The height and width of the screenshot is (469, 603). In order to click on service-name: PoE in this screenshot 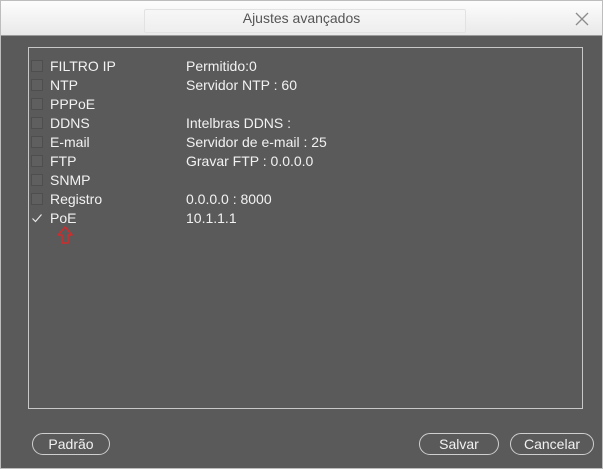, I will do `click(63, 218)`.